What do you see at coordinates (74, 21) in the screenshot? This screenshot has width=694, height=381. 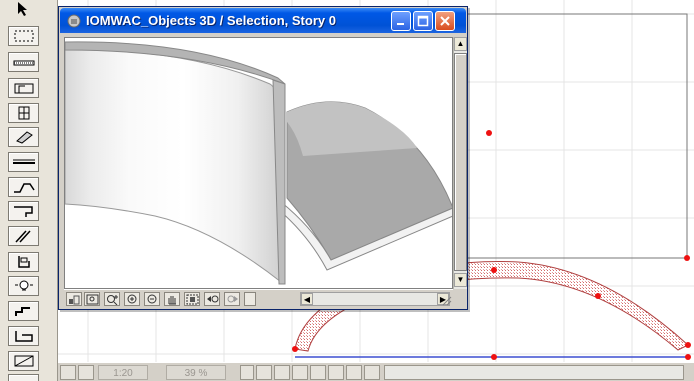 I see `archicad-3d-window-icon` at bounding box center [74, 21].